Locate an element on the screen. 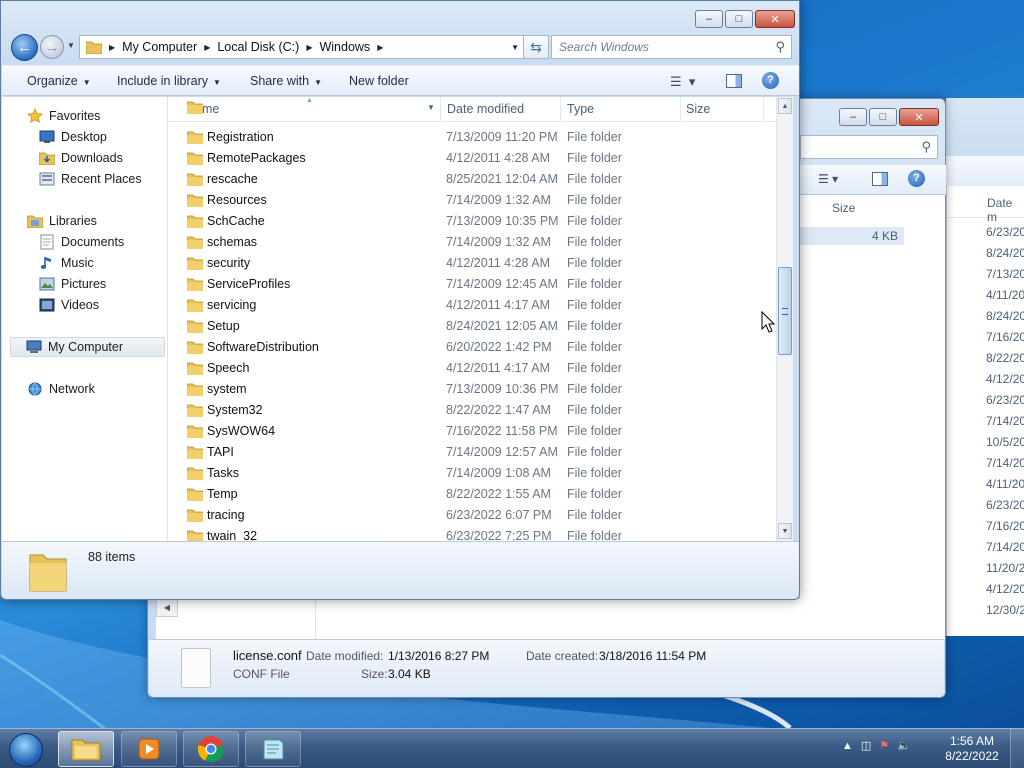  file-name: Tasks is located at coordinates (223, 473).